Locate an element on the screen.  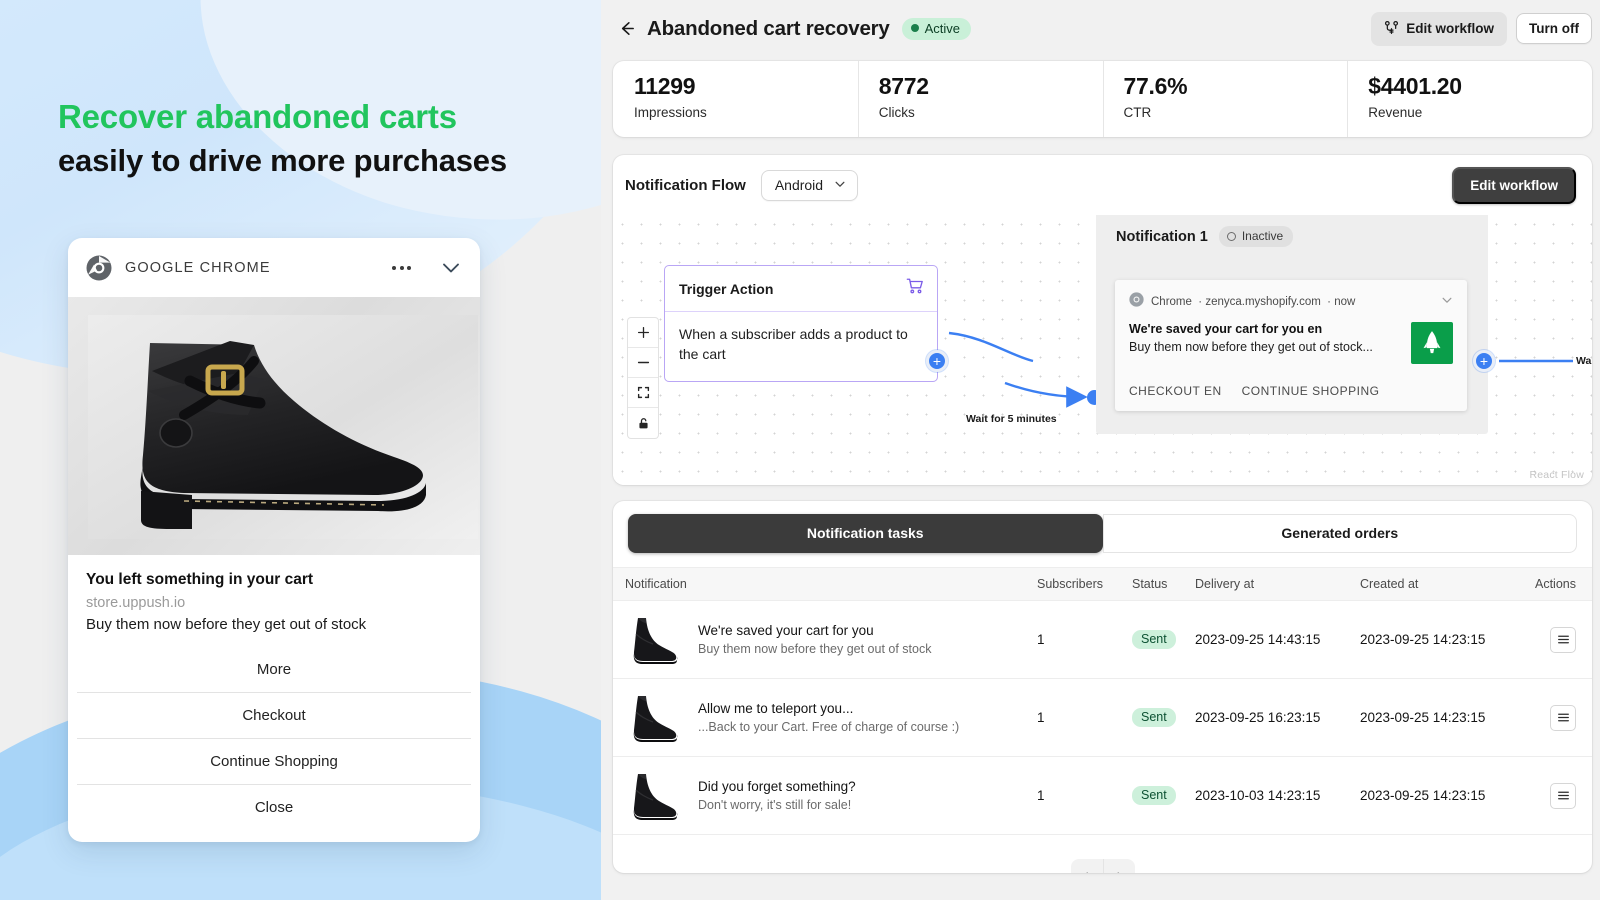
panel-tabs: Notification tasks Generated orders is located at coordinates (1102, 527).